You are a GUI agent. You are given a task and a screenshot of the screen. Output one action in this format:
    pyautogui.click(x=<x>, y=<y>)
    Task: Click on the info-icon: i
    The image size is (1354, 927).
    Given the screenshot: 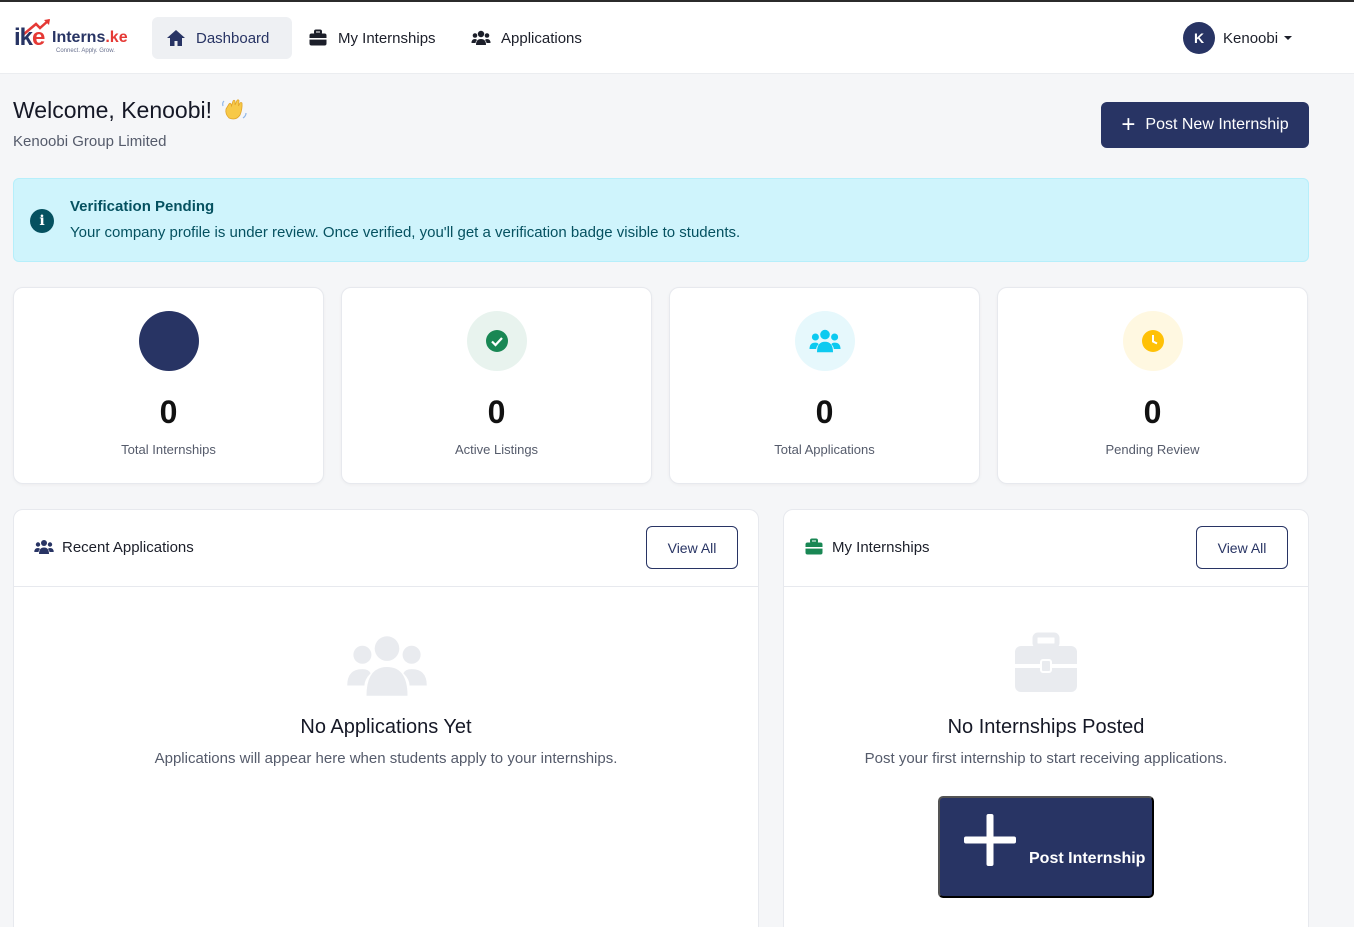 What is the action you would take?
    pyautogui.click(x=42, y=221)
    